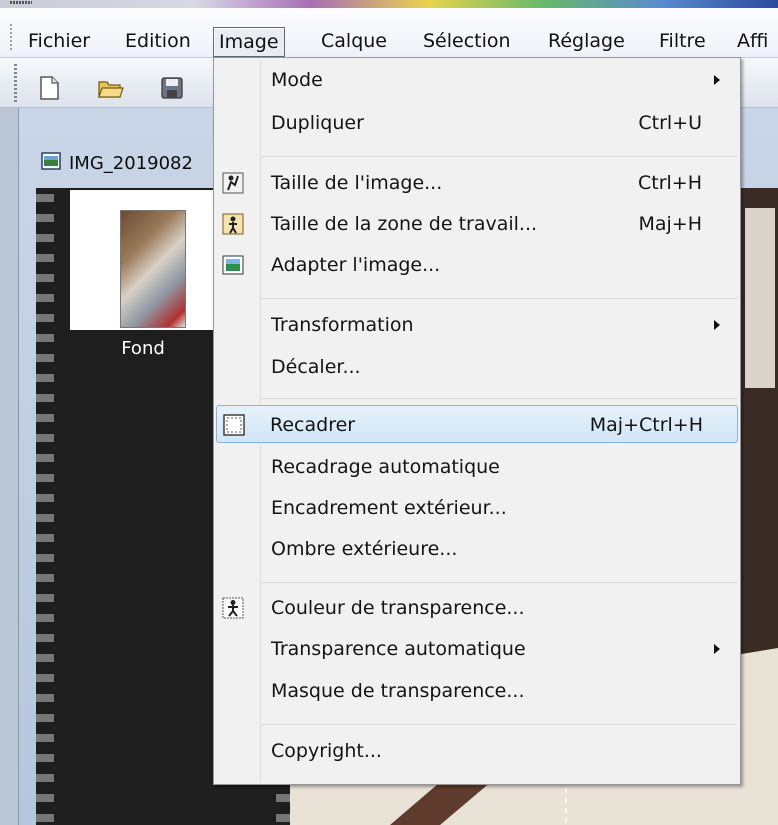 This screenshot has height=825, width=778. I want to click on menu-affichage: Affi, so click(752, 42).